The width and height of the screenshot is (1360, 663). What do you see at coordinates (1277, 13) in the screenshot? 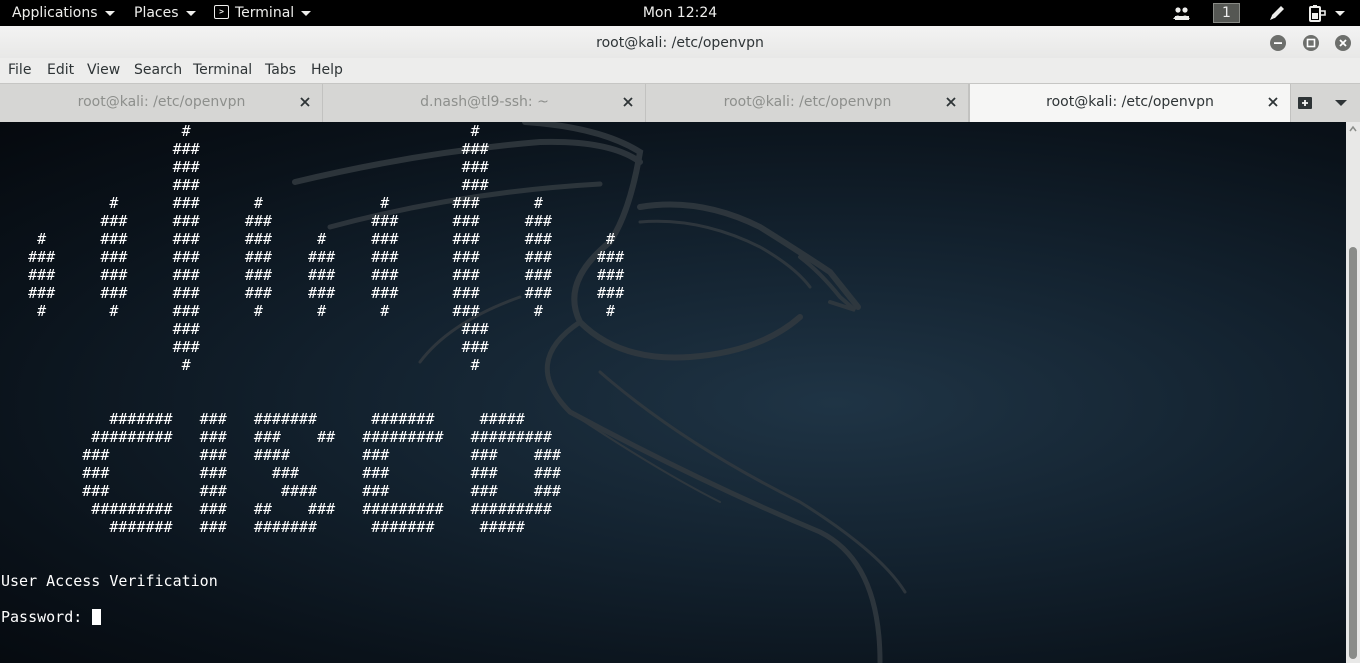
I see `pen-icon` at bounding box center [1277, 13].